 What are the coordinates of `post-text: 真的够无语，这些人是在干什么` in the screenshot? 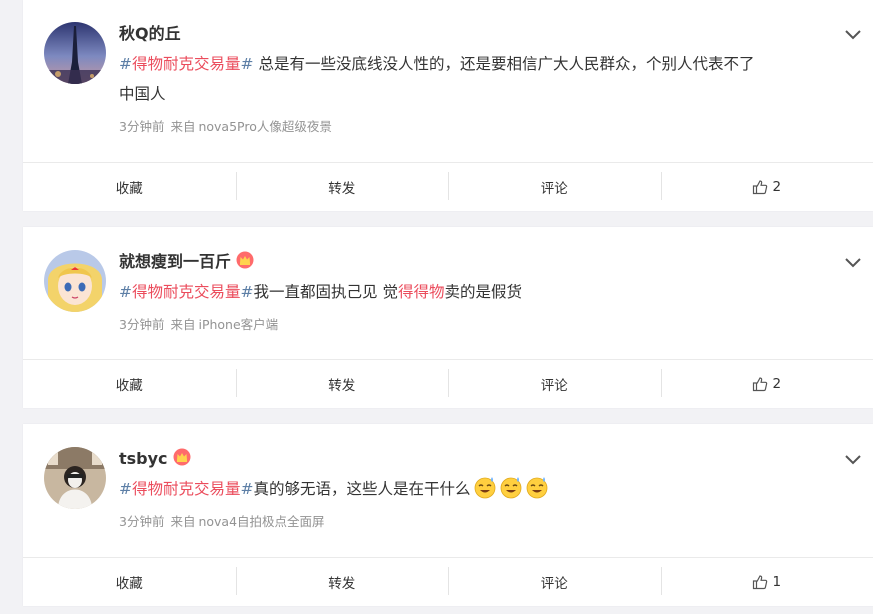 It's located at (362, 489).